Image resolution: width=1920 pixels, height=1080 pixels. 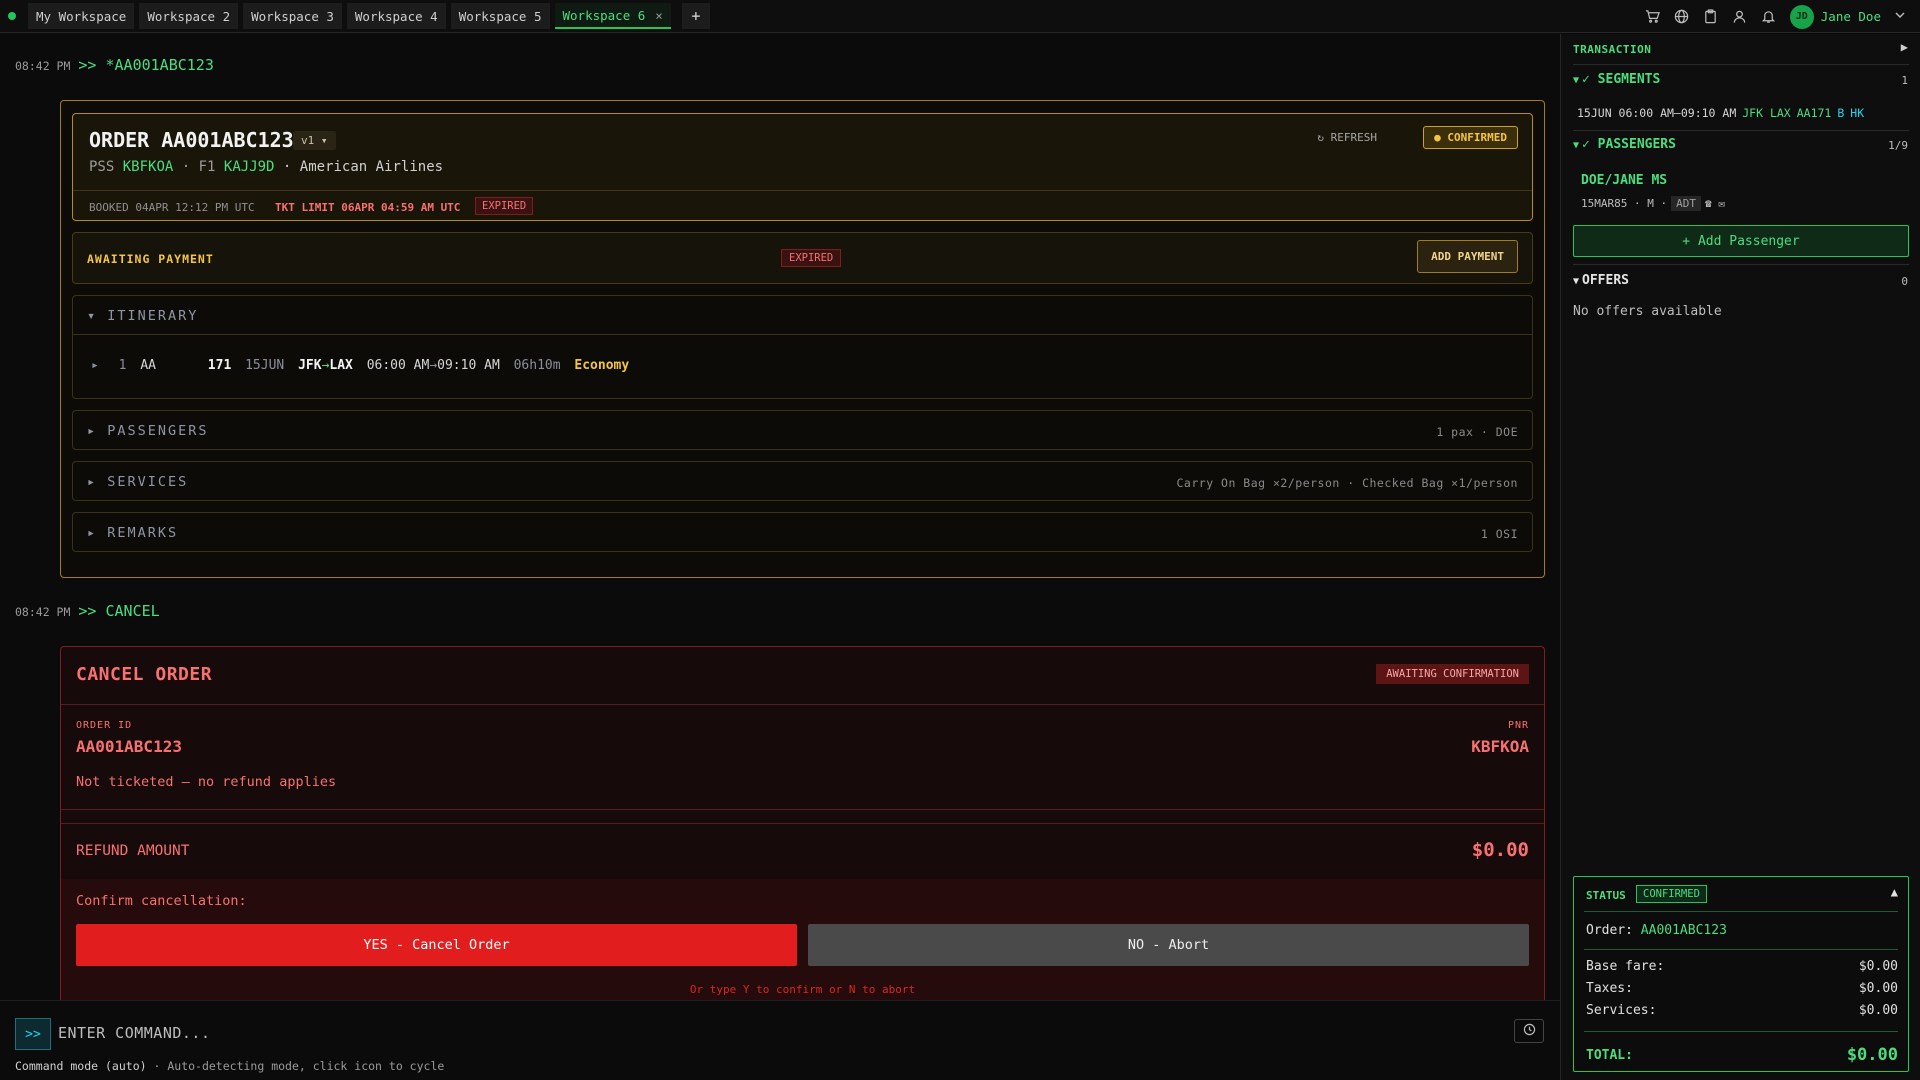 I want to click on depart-time: 06:00 AM, so click(x=398, y=365).